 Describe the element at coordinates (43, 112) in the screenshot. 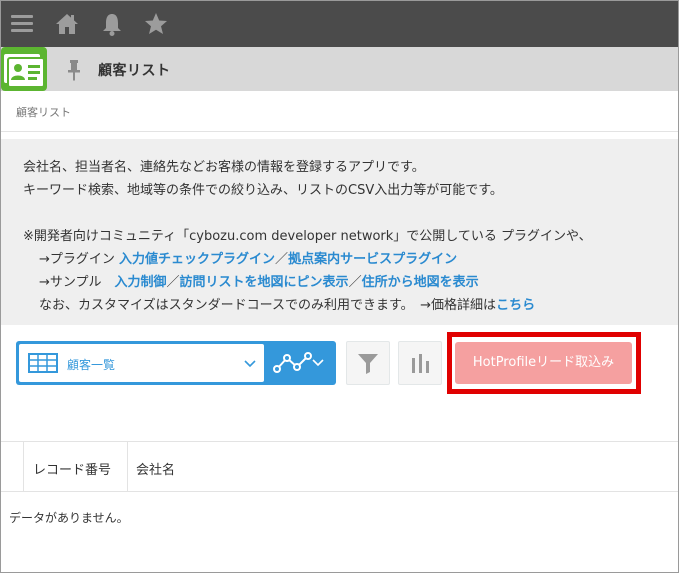

I see `breadcrumb: 顧客リスト` at that location.